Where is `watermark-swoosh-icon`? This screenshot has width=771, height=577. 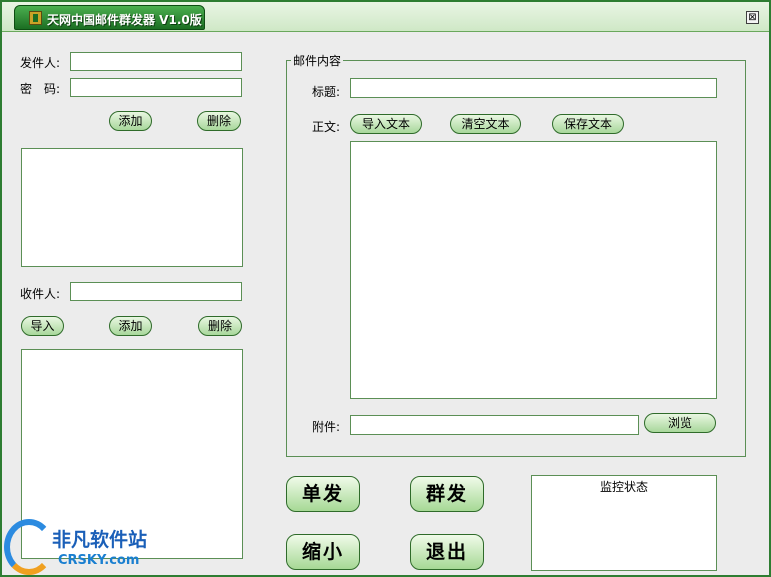
watermark-swoosh-icon is located at coordinates (29, 547).